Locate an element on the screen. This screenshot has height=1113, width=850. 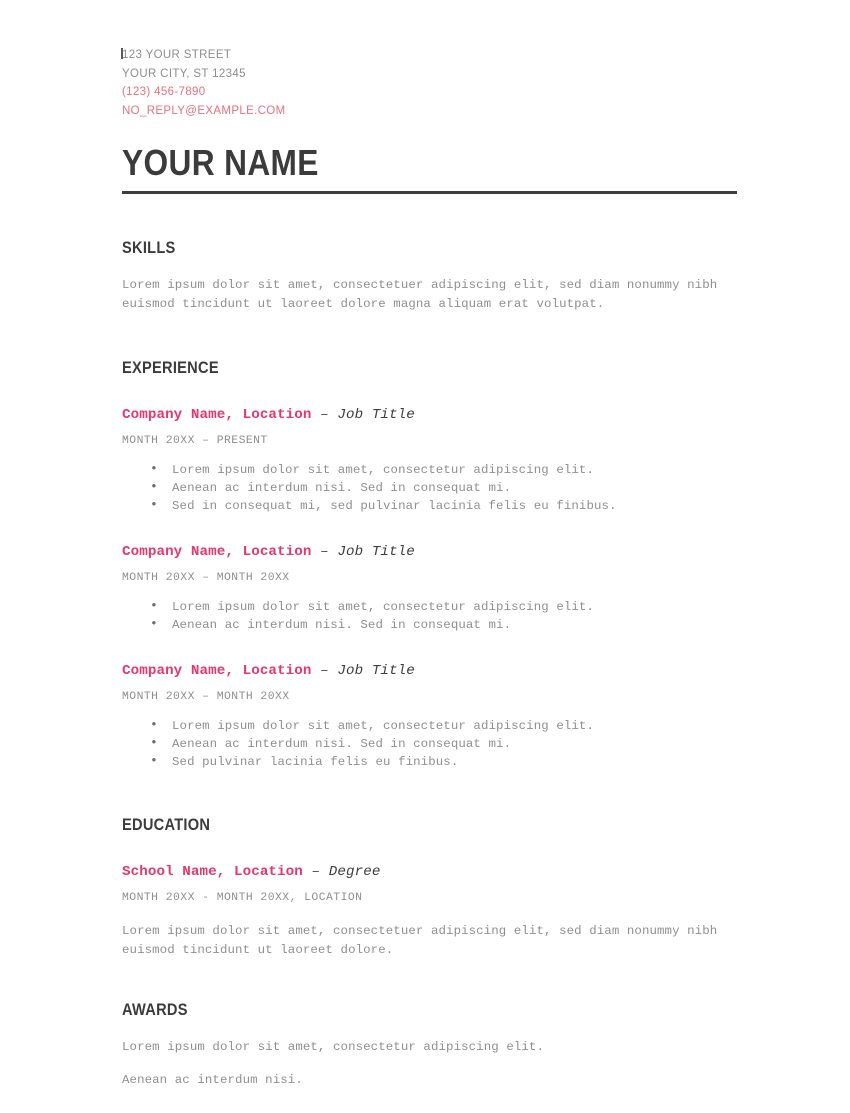
section-title-skills: SKILLS is located at coordinates (149, 247).